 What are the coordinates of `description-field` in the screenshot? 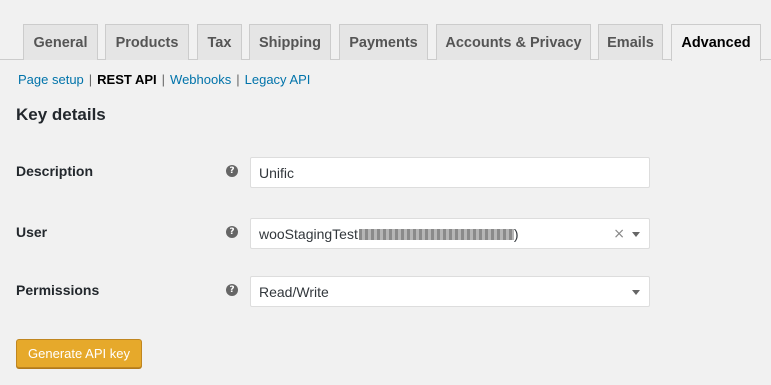 It's located at (450, 172).